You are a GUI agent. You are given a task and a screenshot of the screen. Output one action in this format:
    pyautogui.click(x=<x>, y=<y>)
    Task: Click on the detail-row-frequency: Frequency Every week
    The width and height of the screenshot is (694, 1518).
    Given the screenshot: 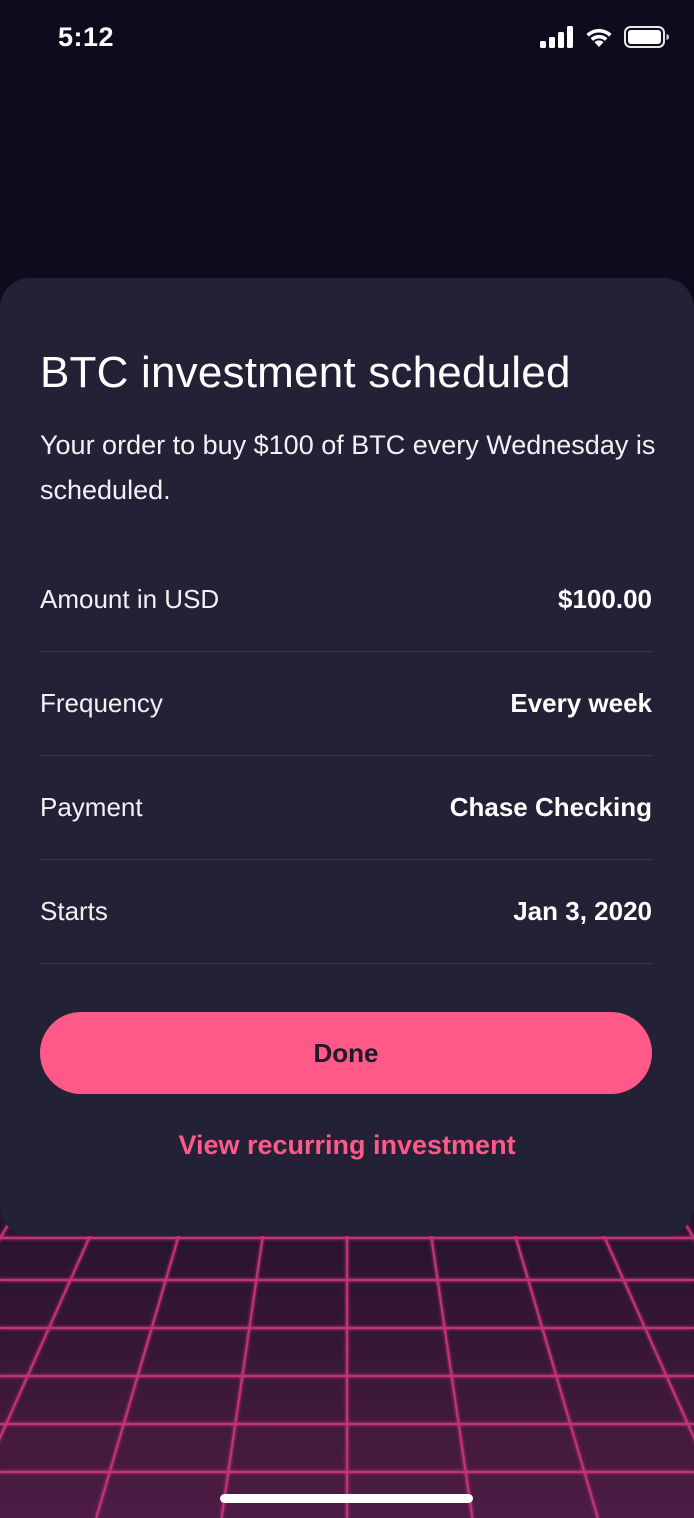 What is the action you would take?
    pyautogui.click(x=346, y=704)
    